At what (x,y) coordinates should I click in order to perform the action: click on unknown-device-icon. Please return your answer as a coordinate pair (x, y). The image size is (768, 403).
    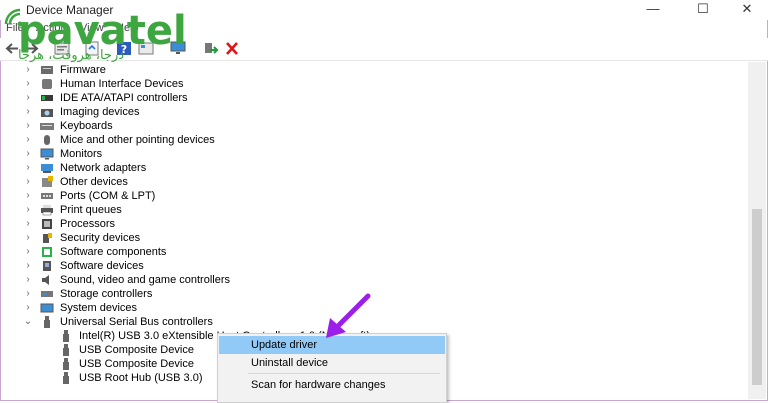
    Looking at the image, I should click on (47, 181).